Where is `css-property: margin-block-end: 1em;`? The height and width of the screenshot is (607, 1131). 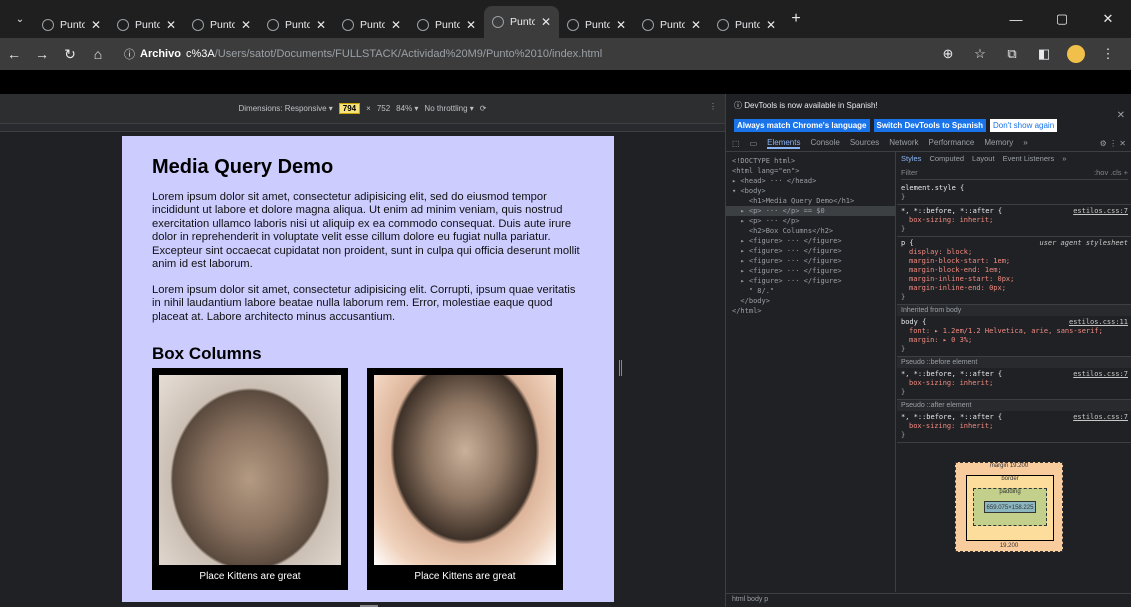 css-property: margin-block-end: 1em; is located at coordinates (1014, 270).